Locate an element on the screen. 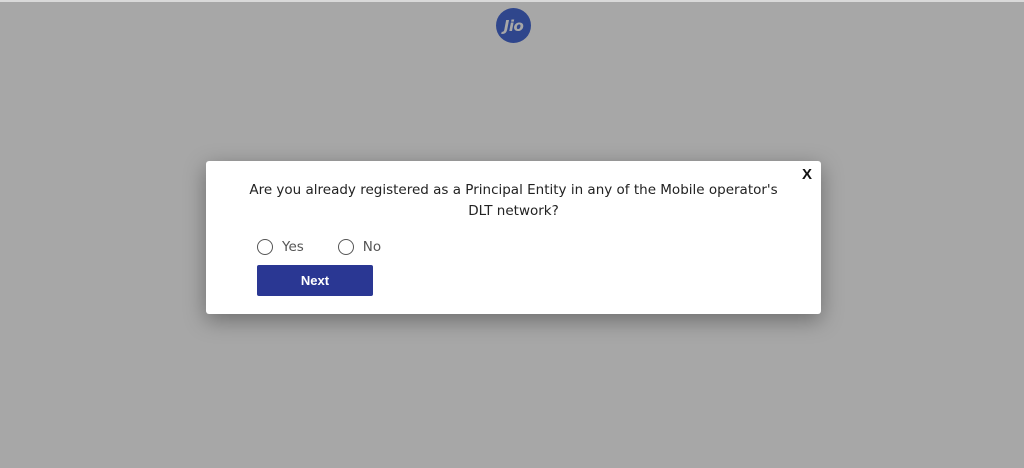 Image resolution: width=1024 pixels, height=468 pixels. radio-no is located at coordinates (345, 247).